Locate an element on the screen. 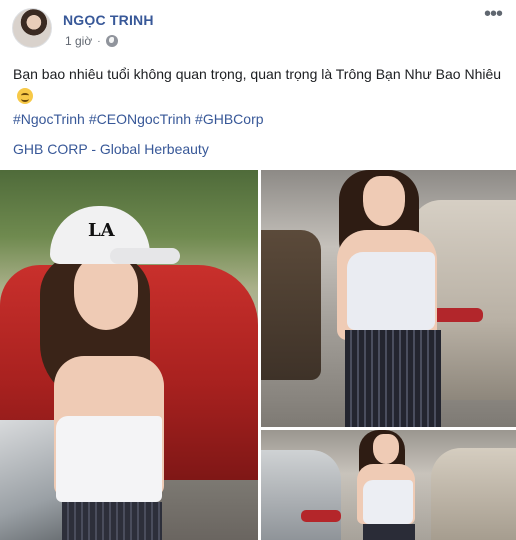  hashtag-list: #NgocTrinh #CEONgocTrinh #GHBCorp is located at coordinates (138, 119).